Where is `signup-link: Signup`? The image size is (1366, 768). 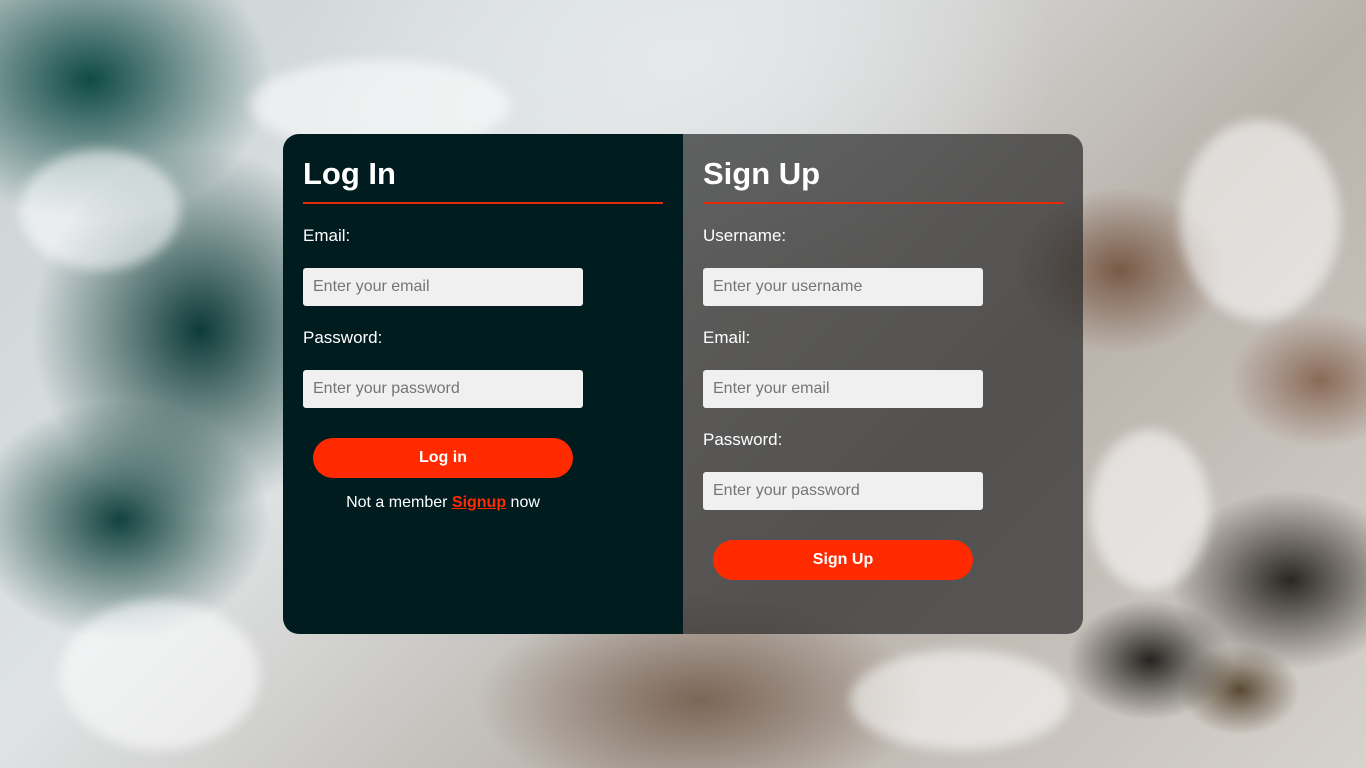
signup-link: Signup is located at coordinates (479, 502).